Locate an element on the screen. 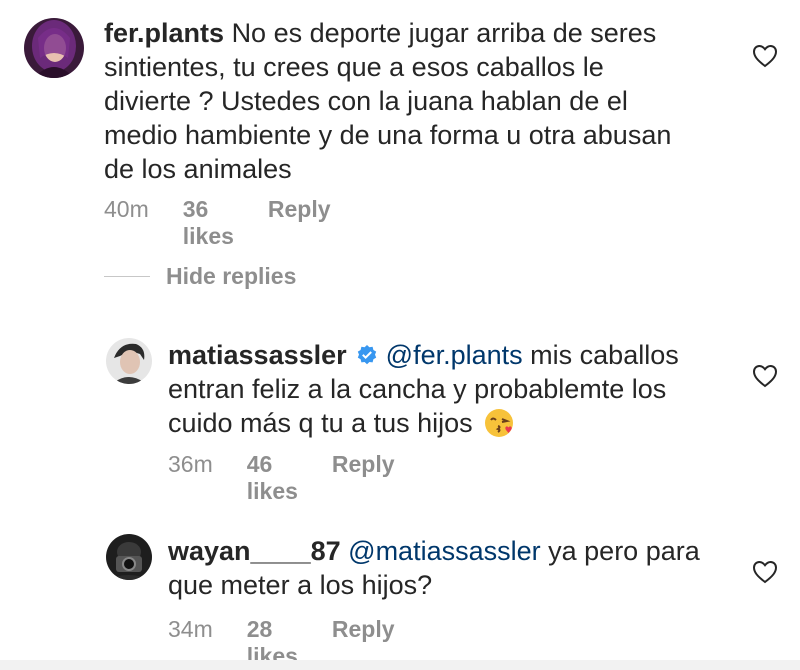 The image size is (800, 670). kissing-face-emoji is located at coordinates (499, 423).